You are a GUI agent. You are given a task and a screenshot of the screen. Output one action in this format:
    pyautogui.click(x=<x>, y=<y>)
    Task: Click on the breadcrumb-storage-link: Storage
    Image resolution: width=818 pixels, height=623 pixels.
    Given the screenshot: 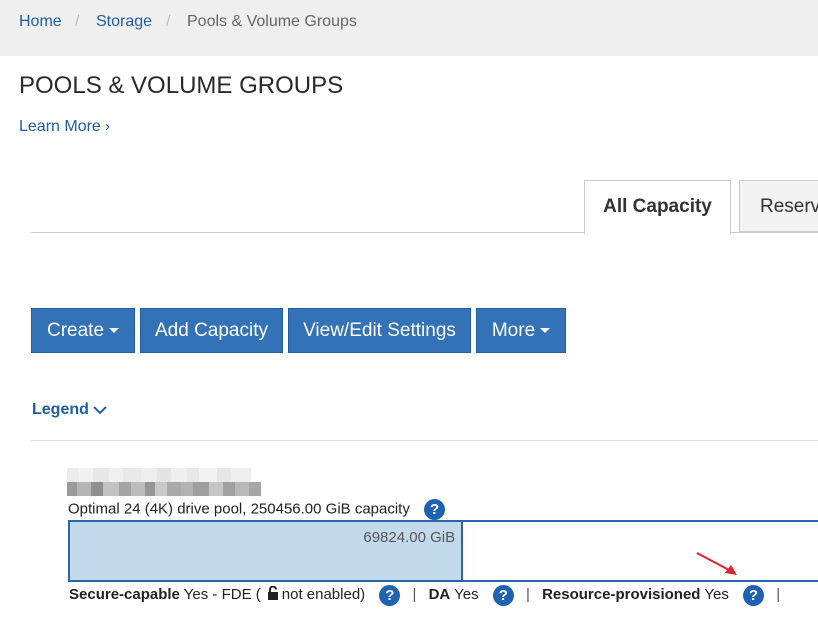 What is the action you would take?
    pyautogui.click(x=124, y=22)
    